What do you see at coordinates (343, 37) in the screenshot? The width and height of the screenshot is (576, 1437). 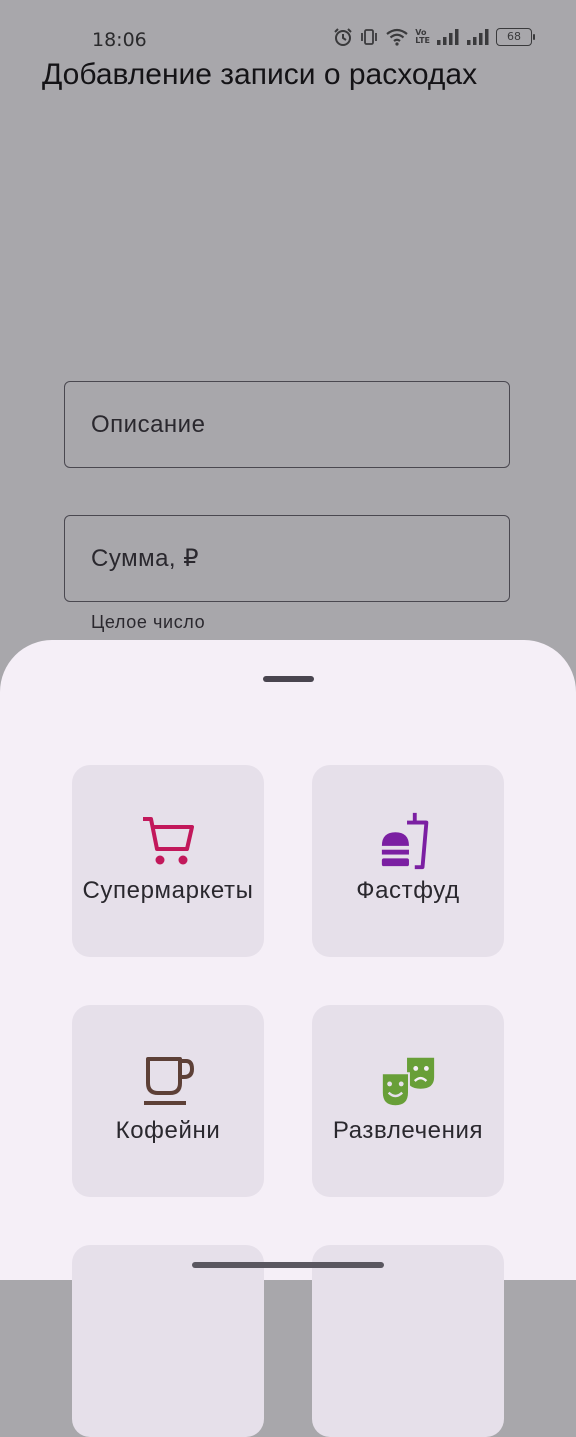 I see `alarm-icon` at bounding box center [343, 37].